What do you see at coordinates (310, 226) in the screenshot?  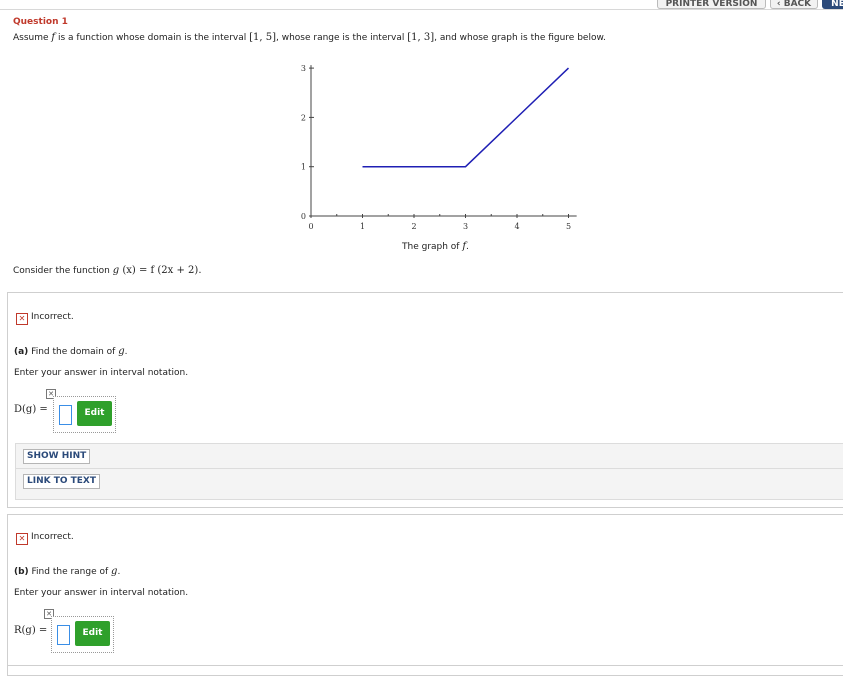 I see `x-tick-label: 0` at bounding box center [310, 226].